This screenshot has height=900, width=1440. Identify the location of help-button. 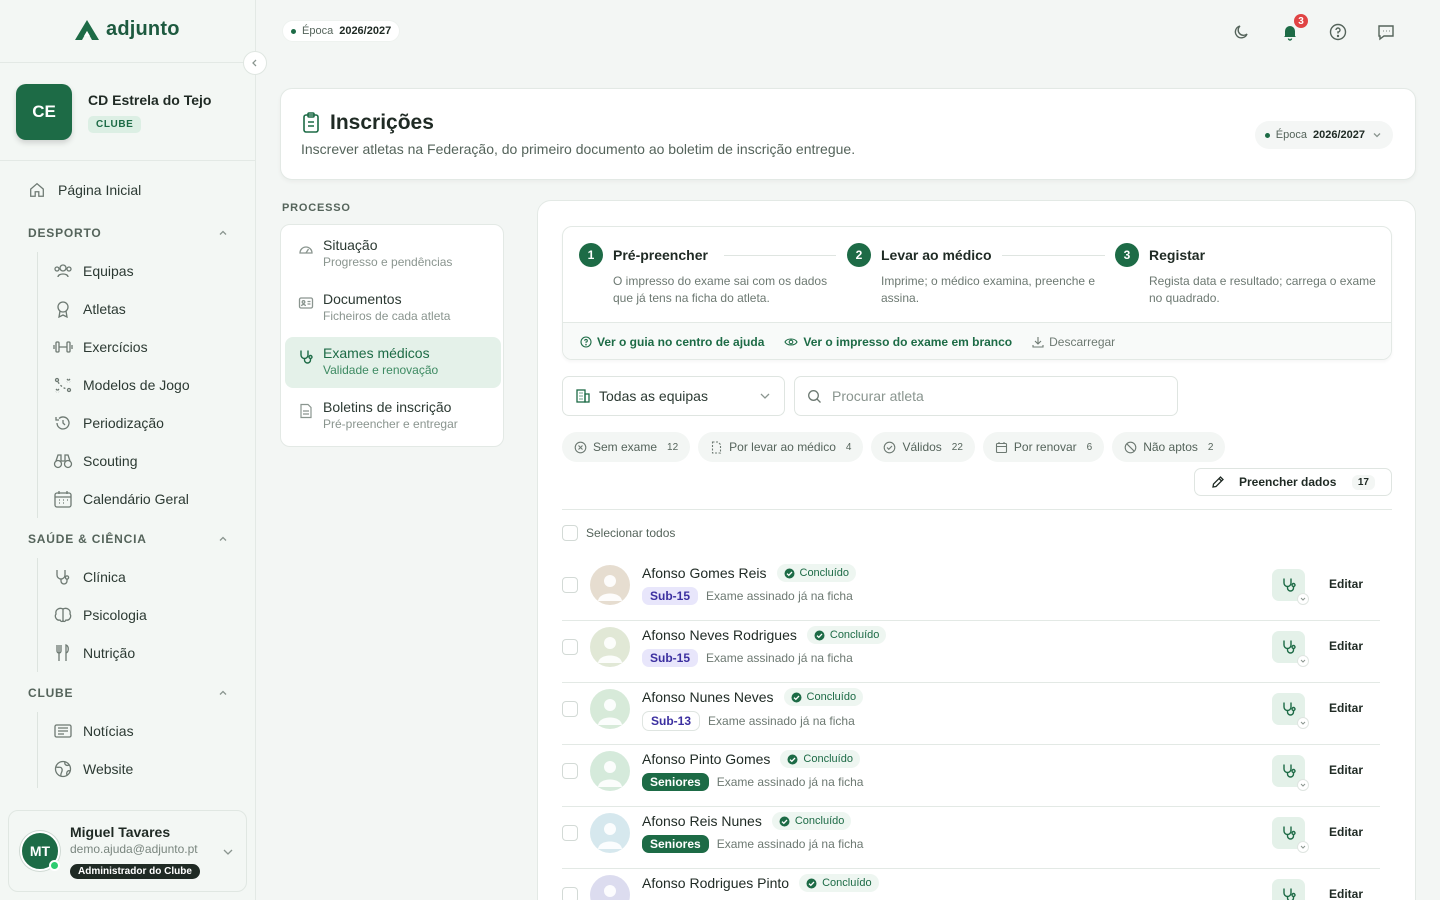
(1338, 32).